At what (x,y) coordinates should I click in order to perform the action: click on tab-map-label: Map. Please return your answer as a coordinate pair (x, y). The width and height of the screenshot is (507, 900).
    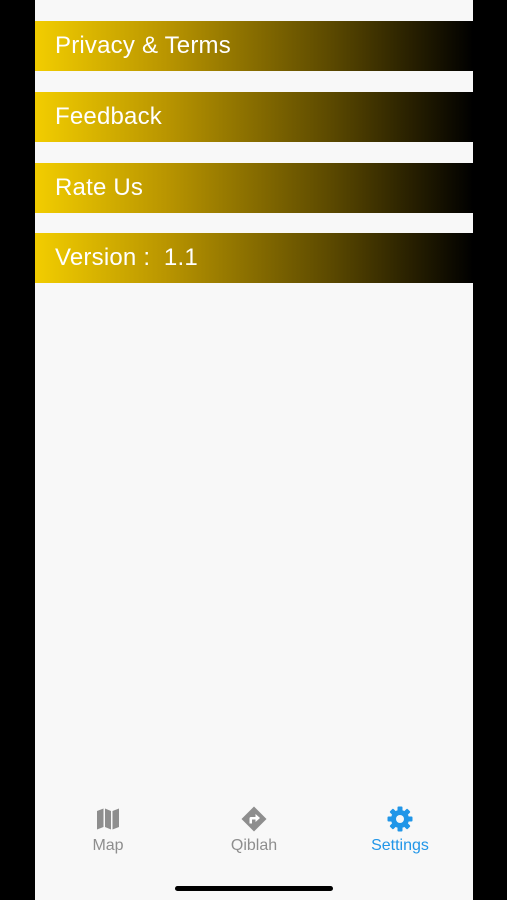
    Looking at the image, I should click on (108, 845).